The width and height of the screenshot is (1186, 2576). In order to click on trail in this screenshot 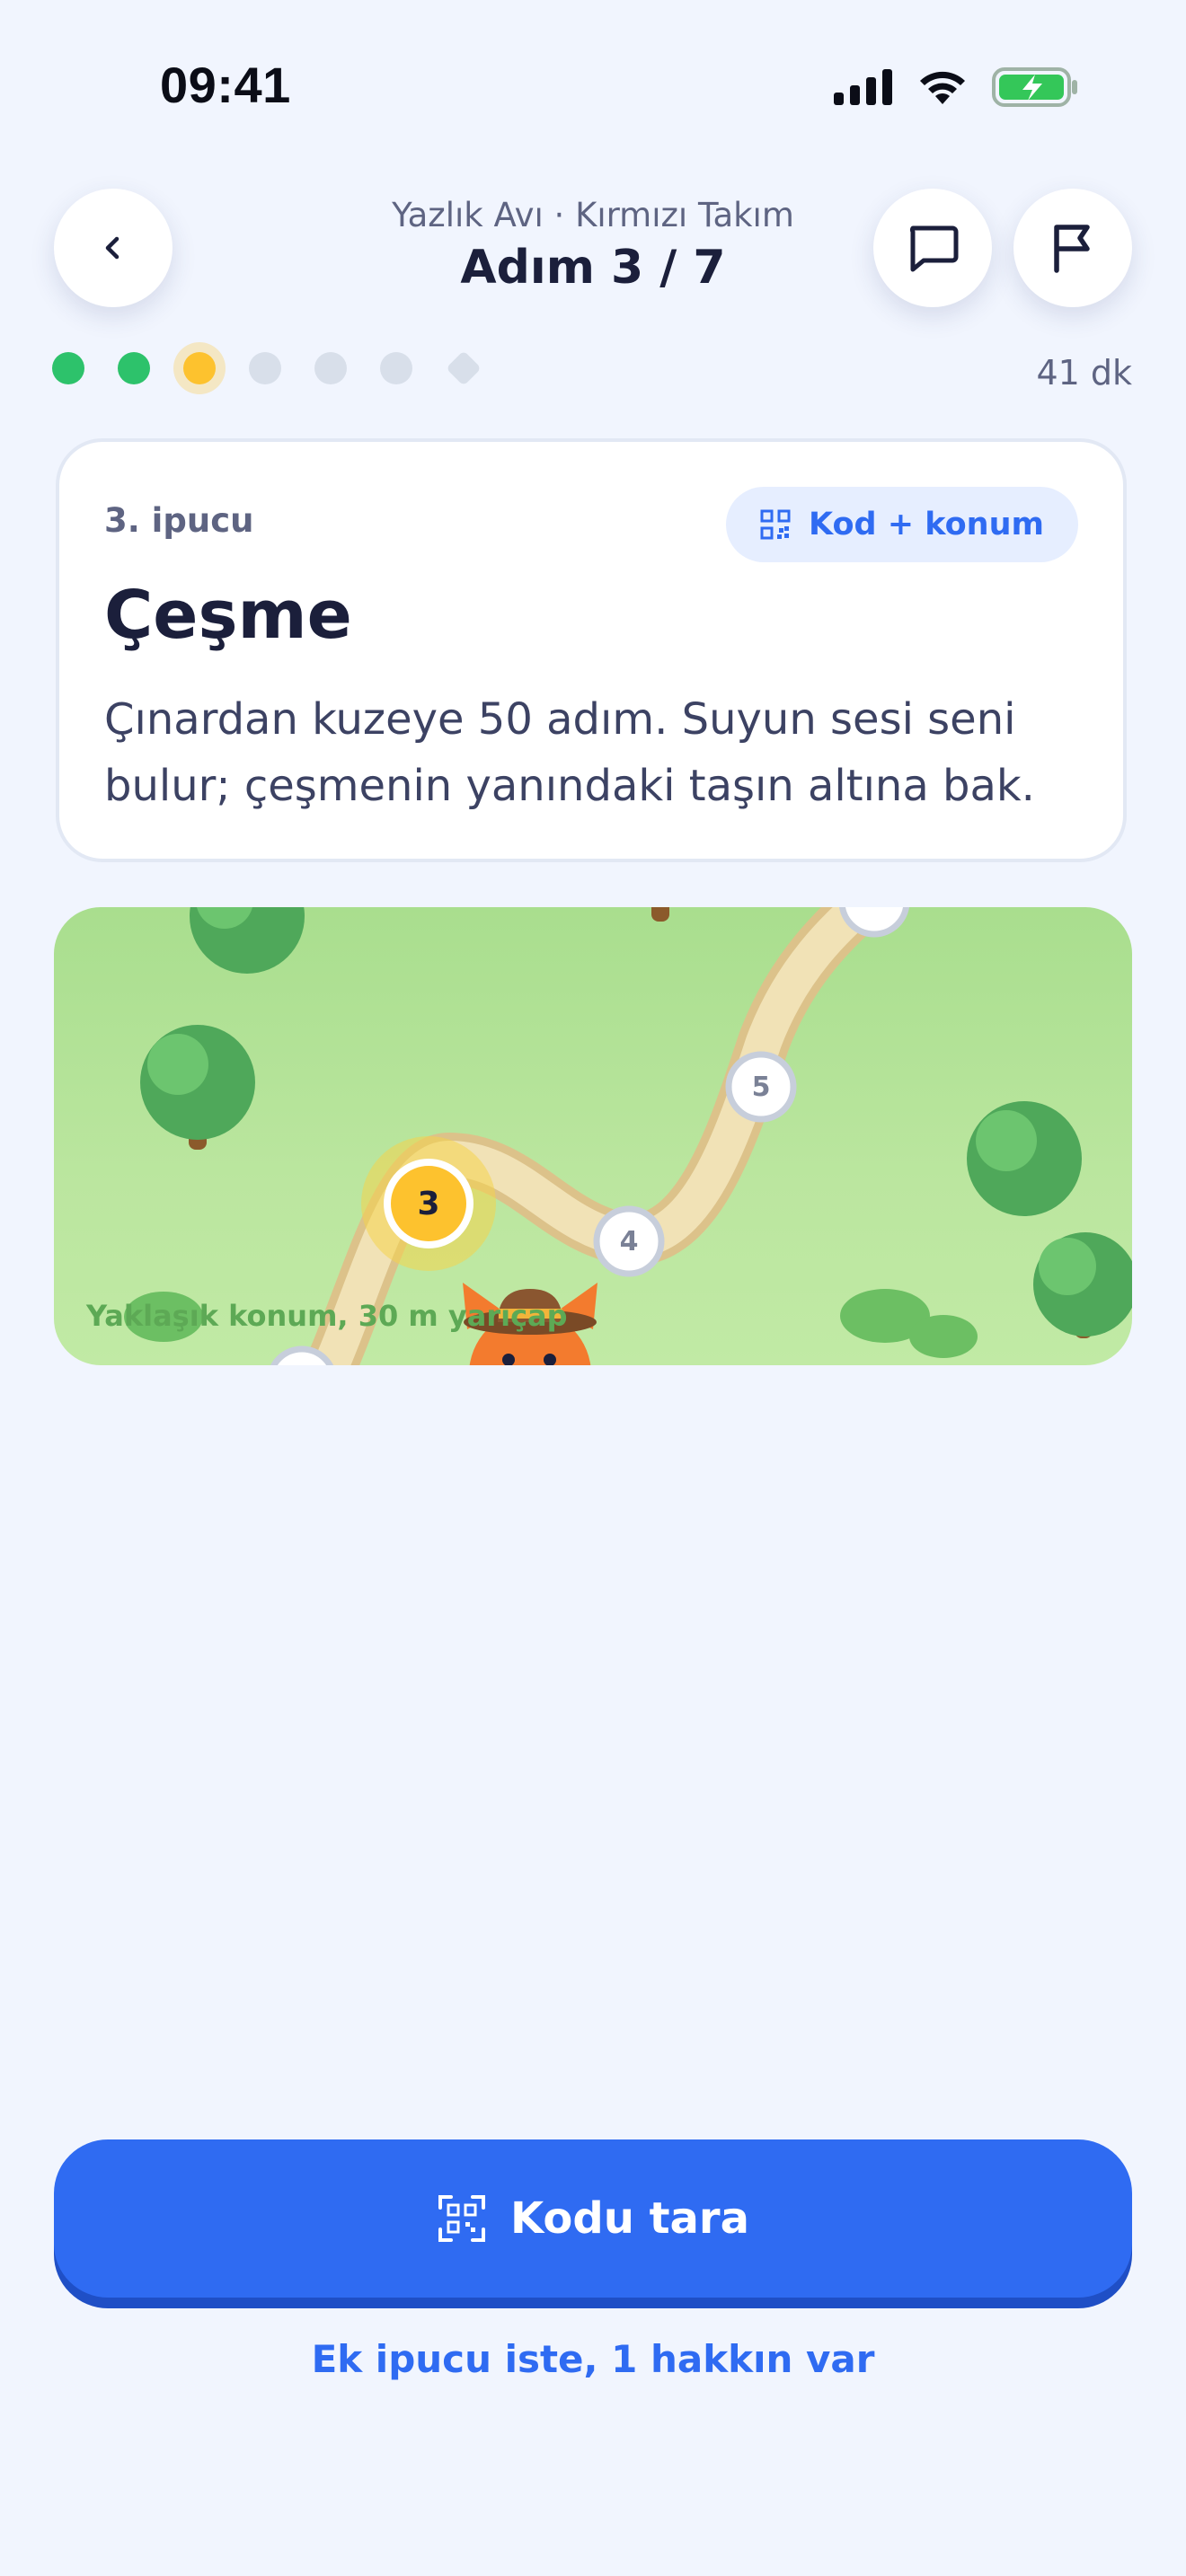, I will do `click(599, 1136)`.